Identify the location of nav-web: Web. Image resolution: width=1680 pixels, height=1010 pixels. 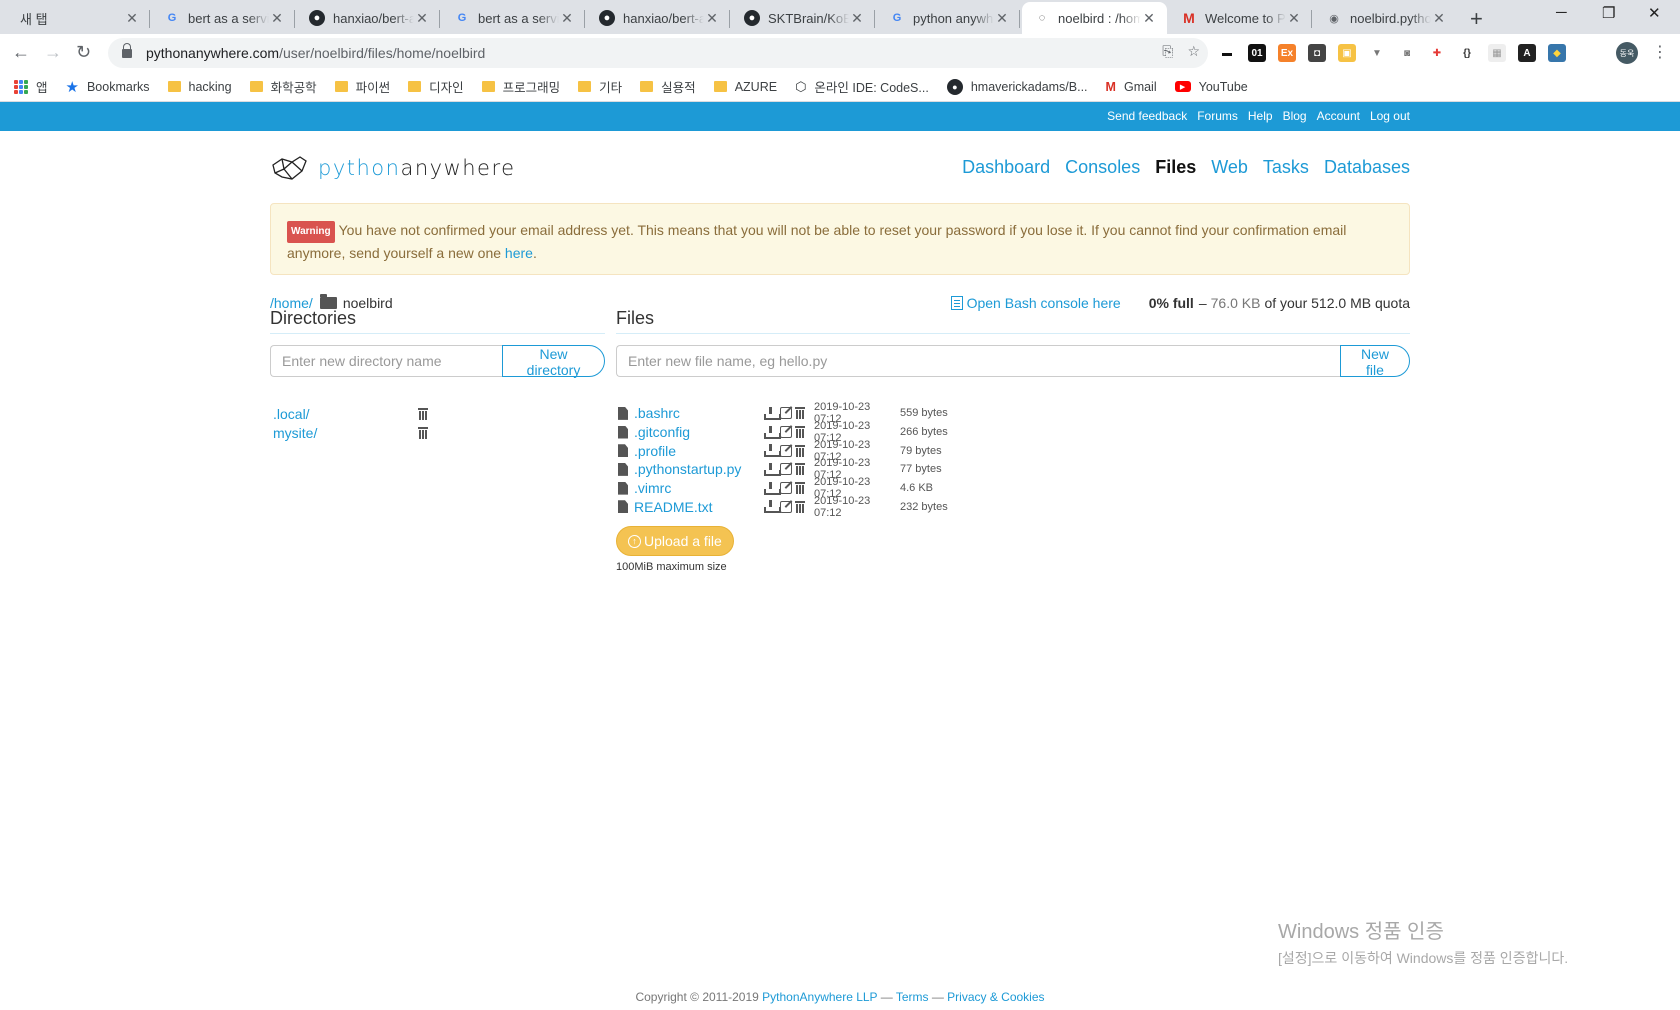
(1229, 167).